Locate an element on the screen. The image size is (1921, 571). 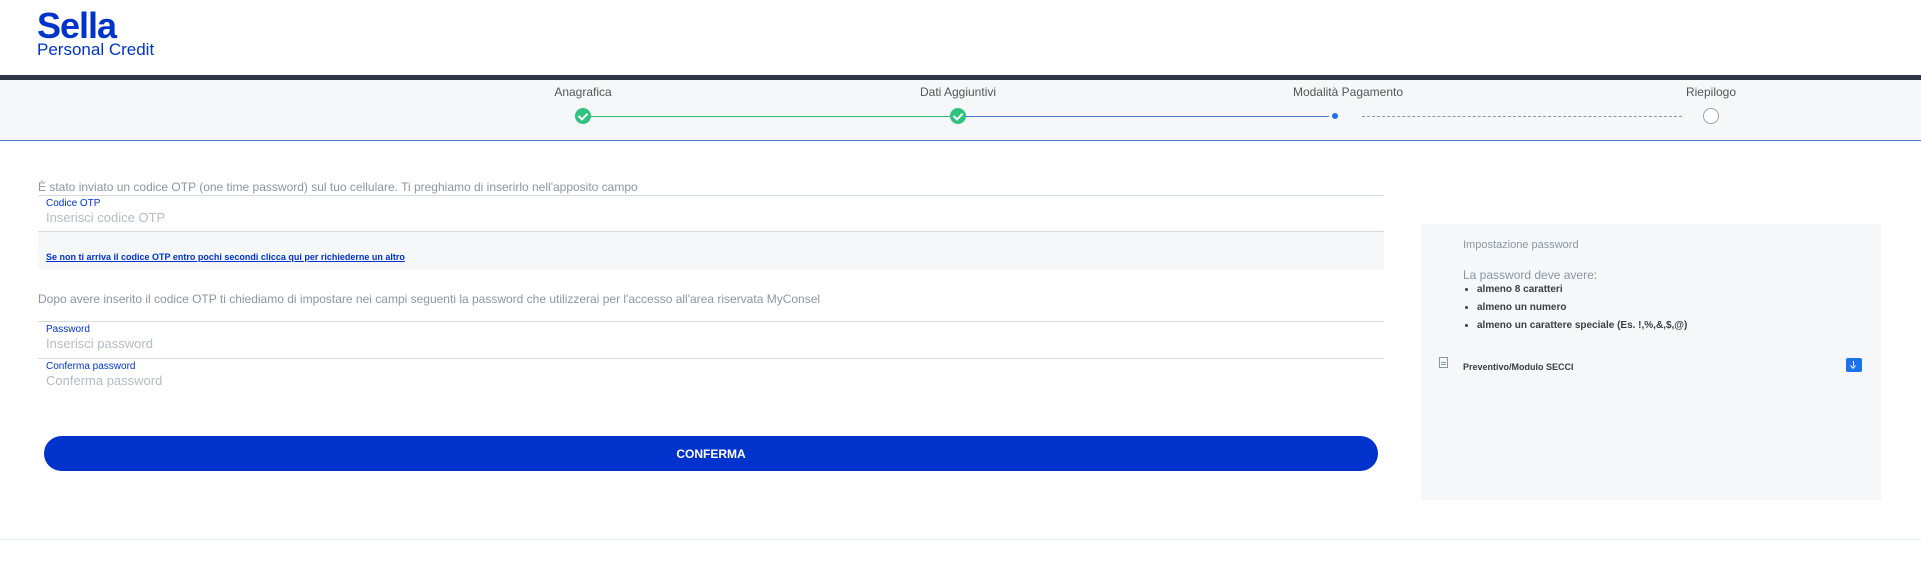
confirm-password-field: Conferma password is located at coordinates (711, 377).